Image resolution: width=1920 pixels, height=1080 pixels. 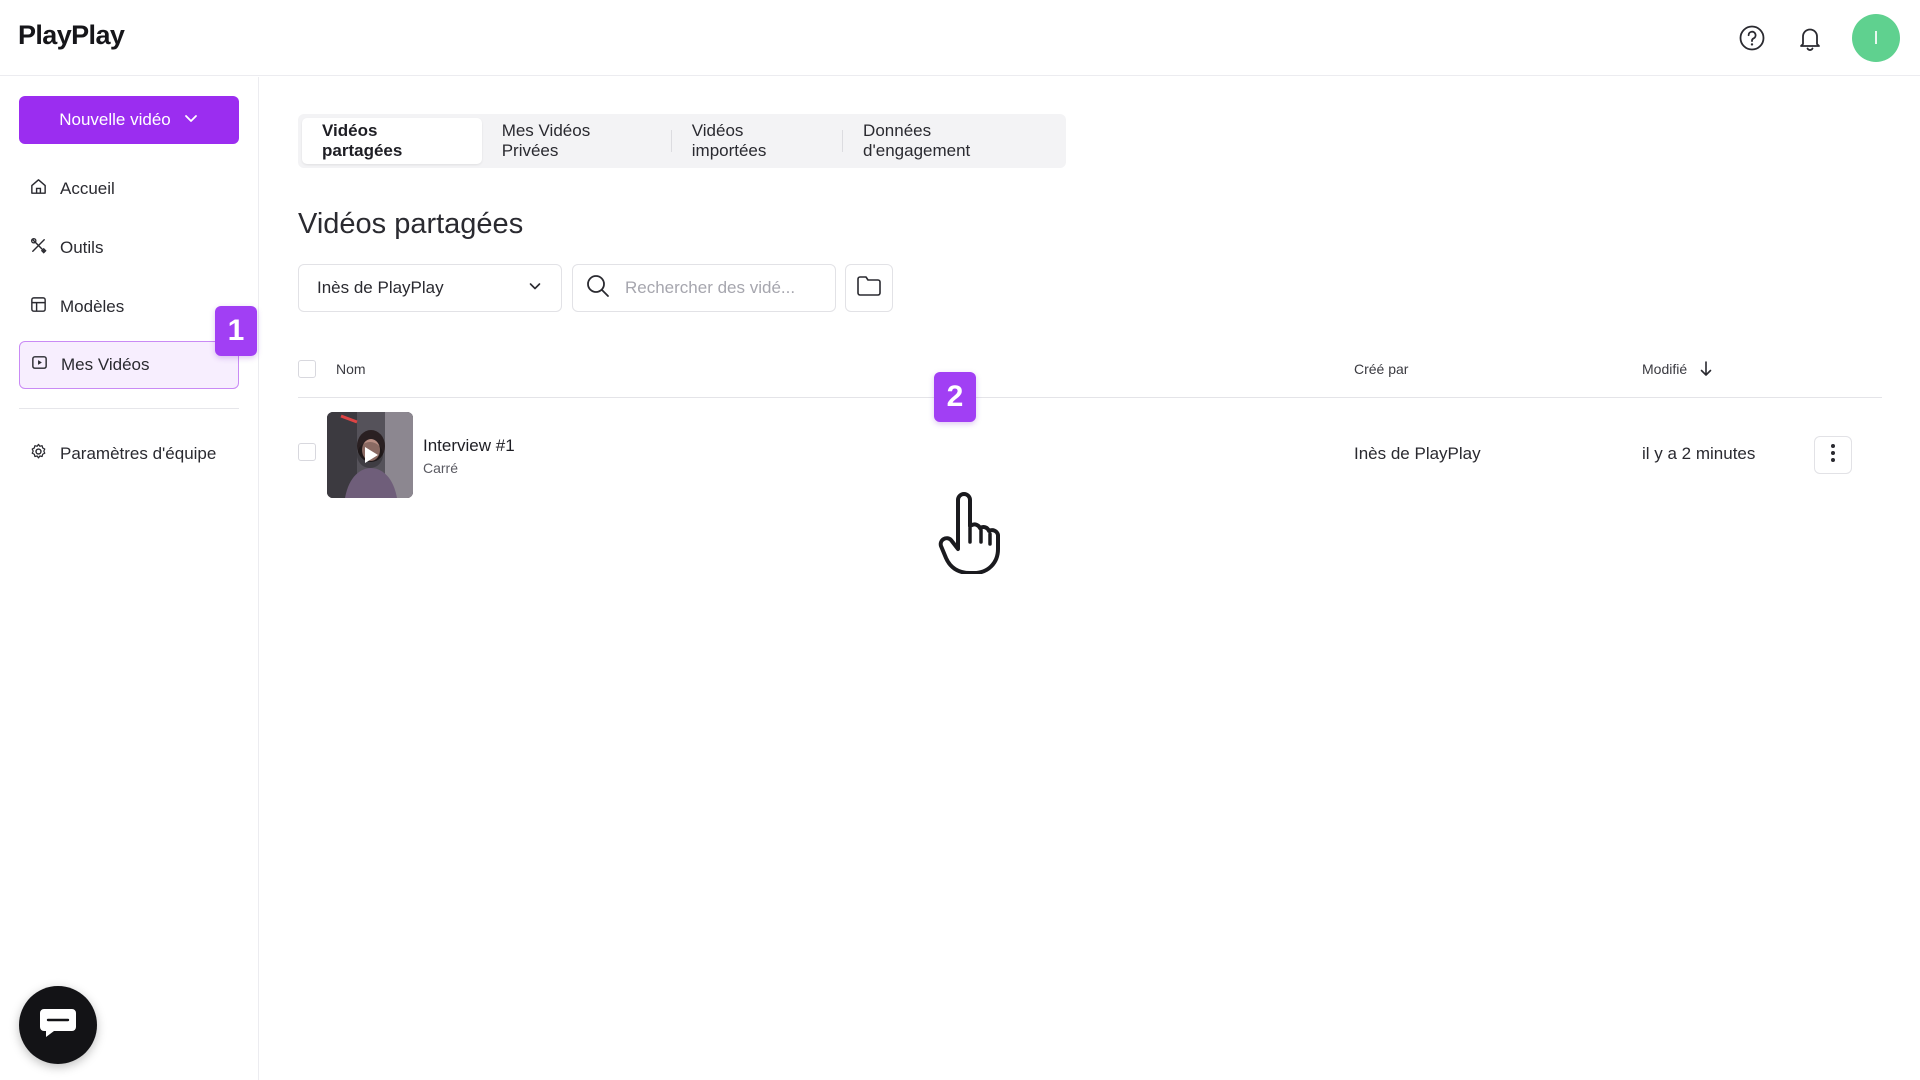 I want to click on page-title: Vidéos partagées, so click(x=411, y=224).